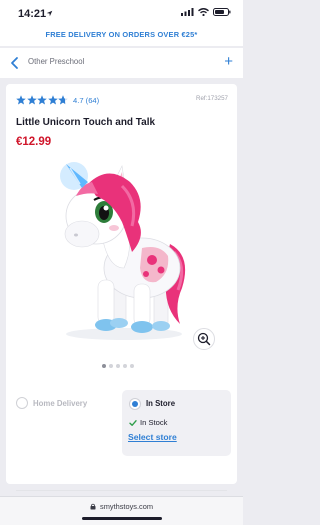 Image resolution: width=320 pixels, height=525 pixels. What do you see at coordinates (22, 403) in the screenshot?
I see `home-delivery-radio` at bounding box center [22, 403].